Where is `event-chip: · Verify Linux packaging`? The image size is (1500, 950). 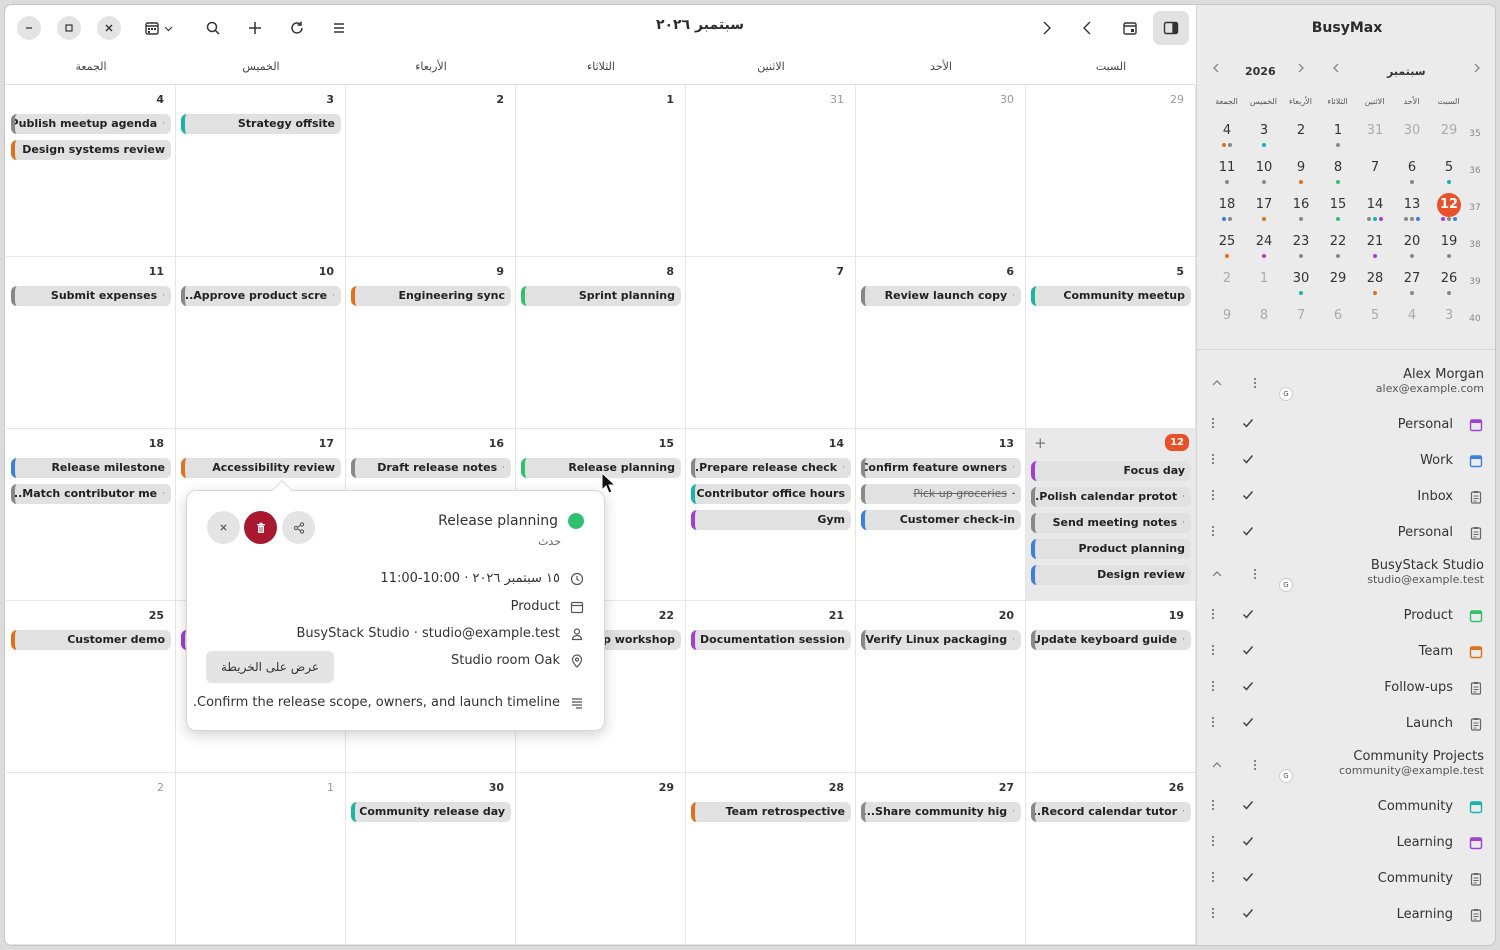 event-chip: · Verify Linux packaging is located at coordinates (941, 640).